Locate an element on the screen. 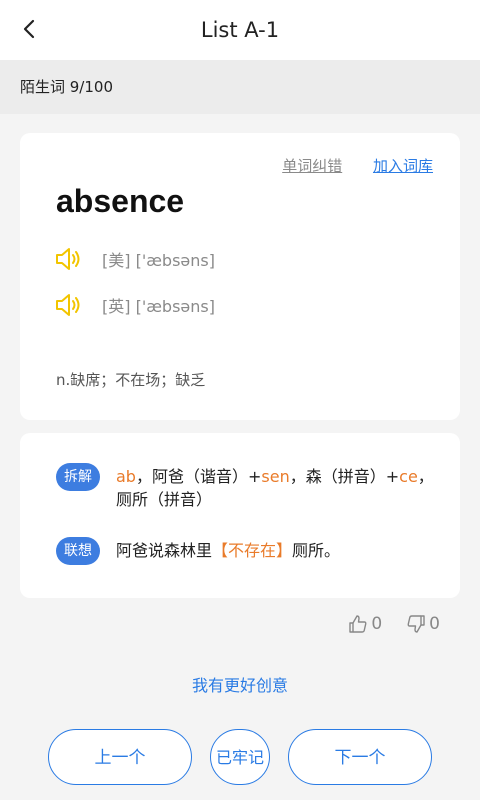 This screenshot has width=480, height=800. association-row: 联想 阿爸说森林里【不存在】厕所。 is located at coordinates (248, 551).